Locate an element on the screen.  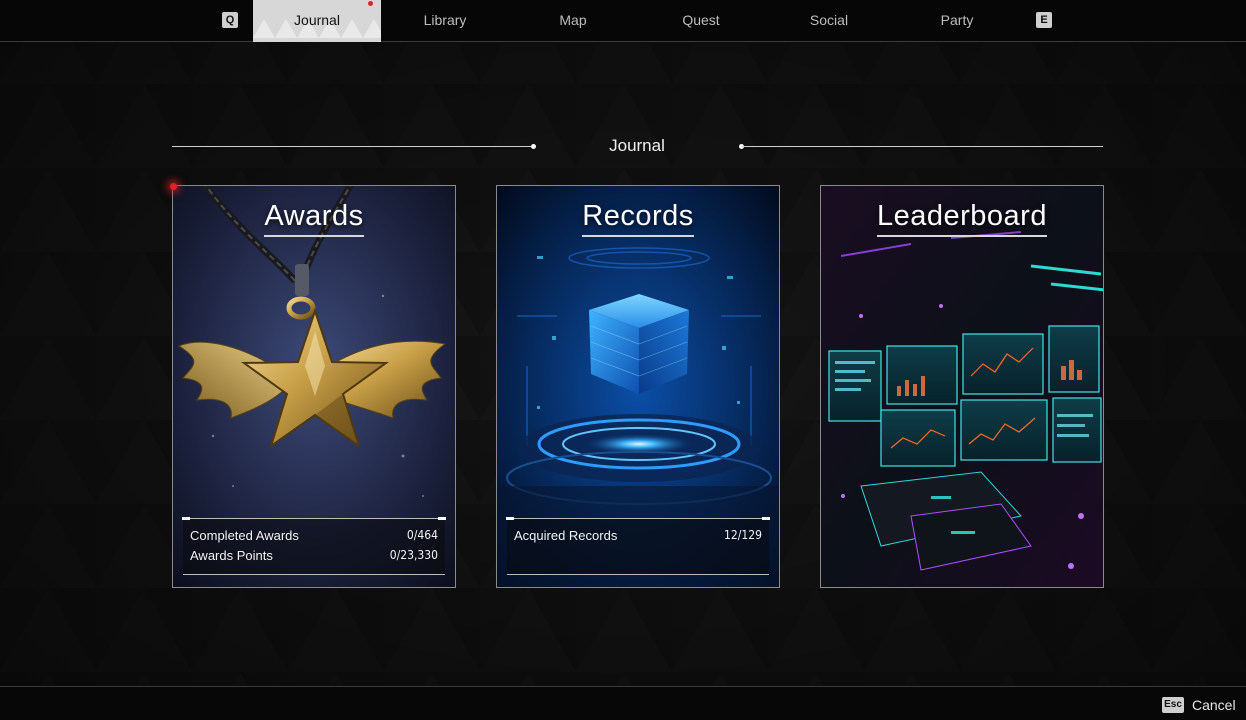
stat-row: Awards Points 0/23,330 is located at coordinates (314, 555).